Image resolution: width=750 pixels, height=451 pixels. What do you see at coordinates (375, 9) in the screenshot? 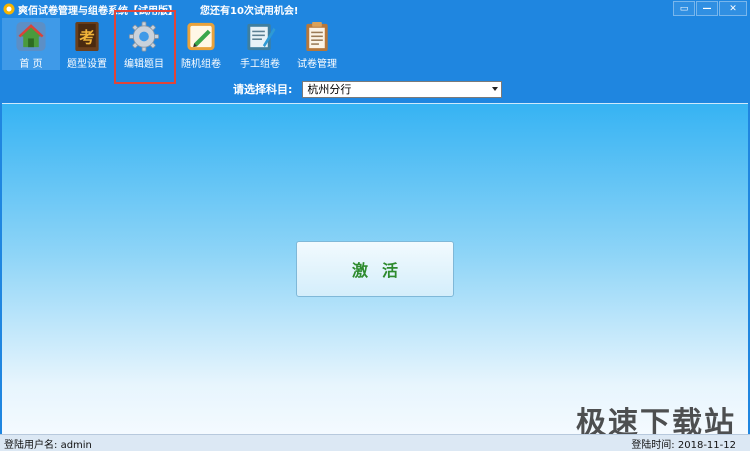
I see `title-bar: 爽佰试卷管理与组卷系统【试用版】 您还有10次试用机会! ▭ — ✕` at bounding box center [375, 9].